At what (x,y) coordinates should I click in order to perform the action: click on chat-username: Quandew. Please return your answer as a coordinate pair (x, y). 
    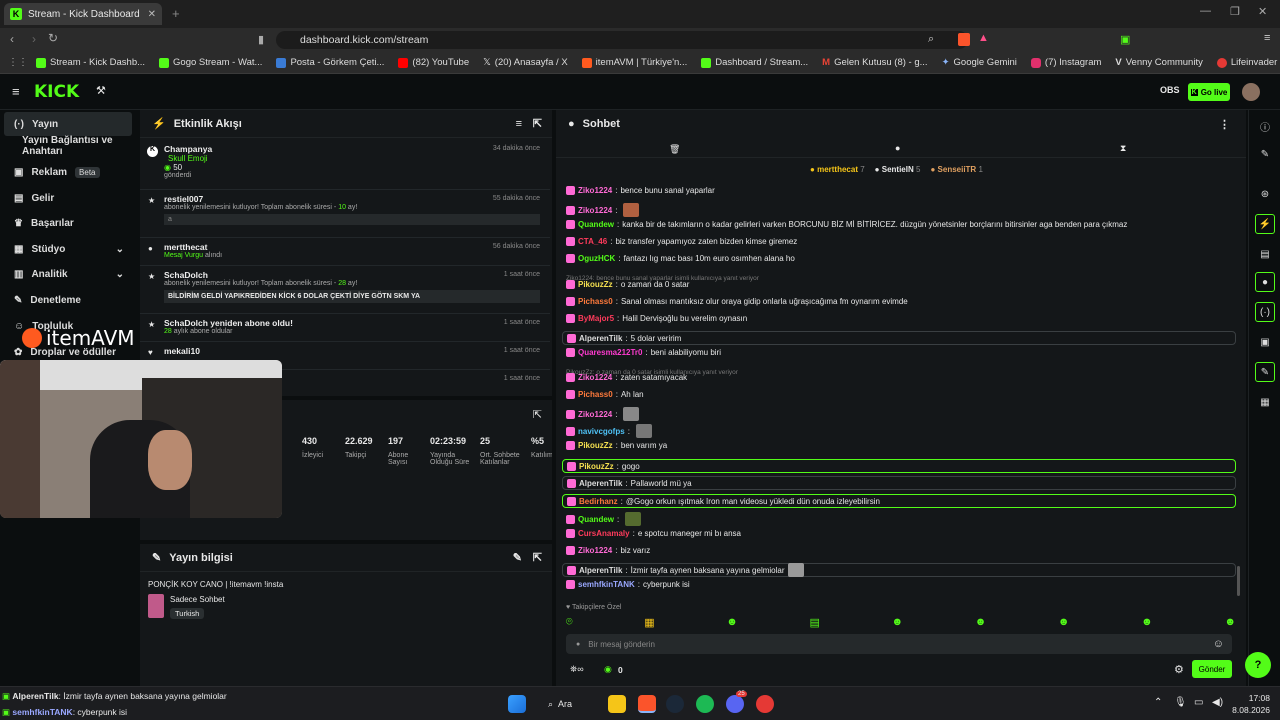
    Looking at the image, I should click on (596, 224).